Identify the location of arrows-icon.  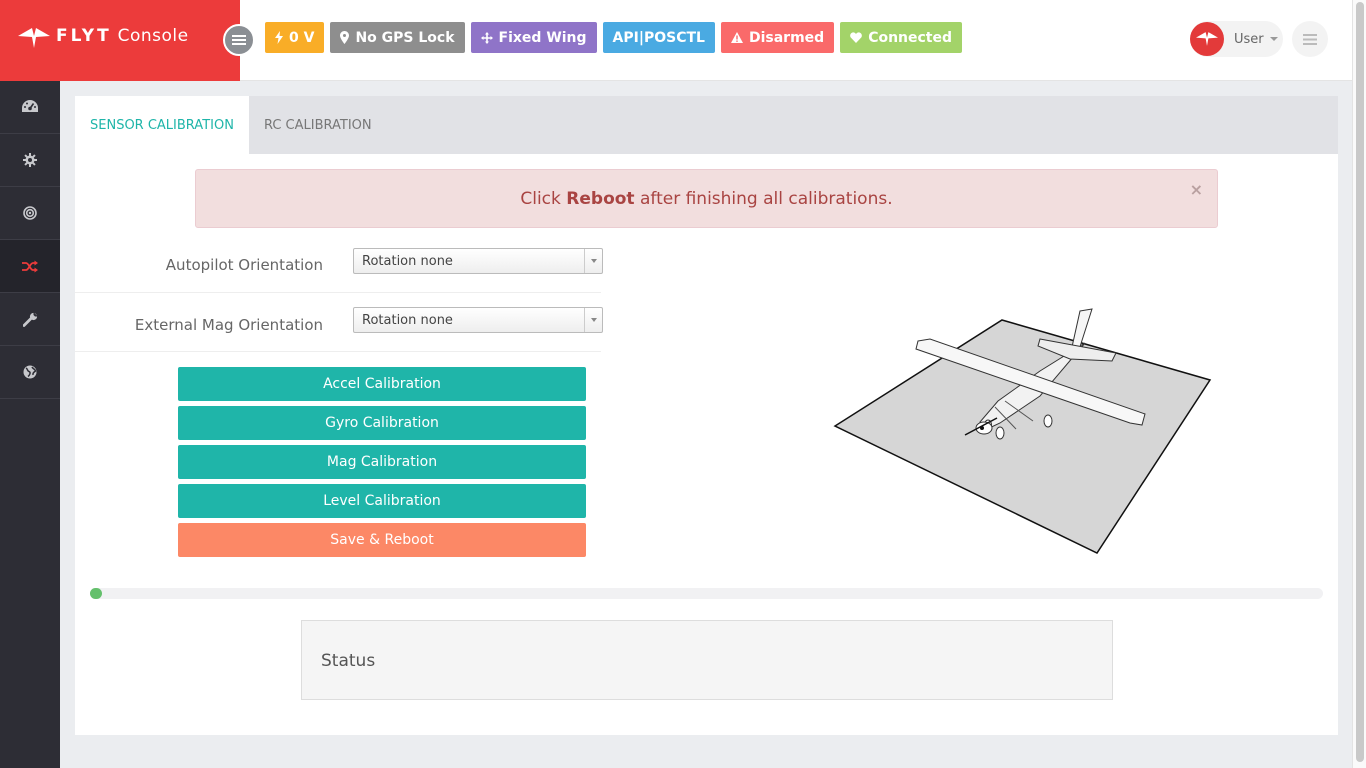
(486, 37).